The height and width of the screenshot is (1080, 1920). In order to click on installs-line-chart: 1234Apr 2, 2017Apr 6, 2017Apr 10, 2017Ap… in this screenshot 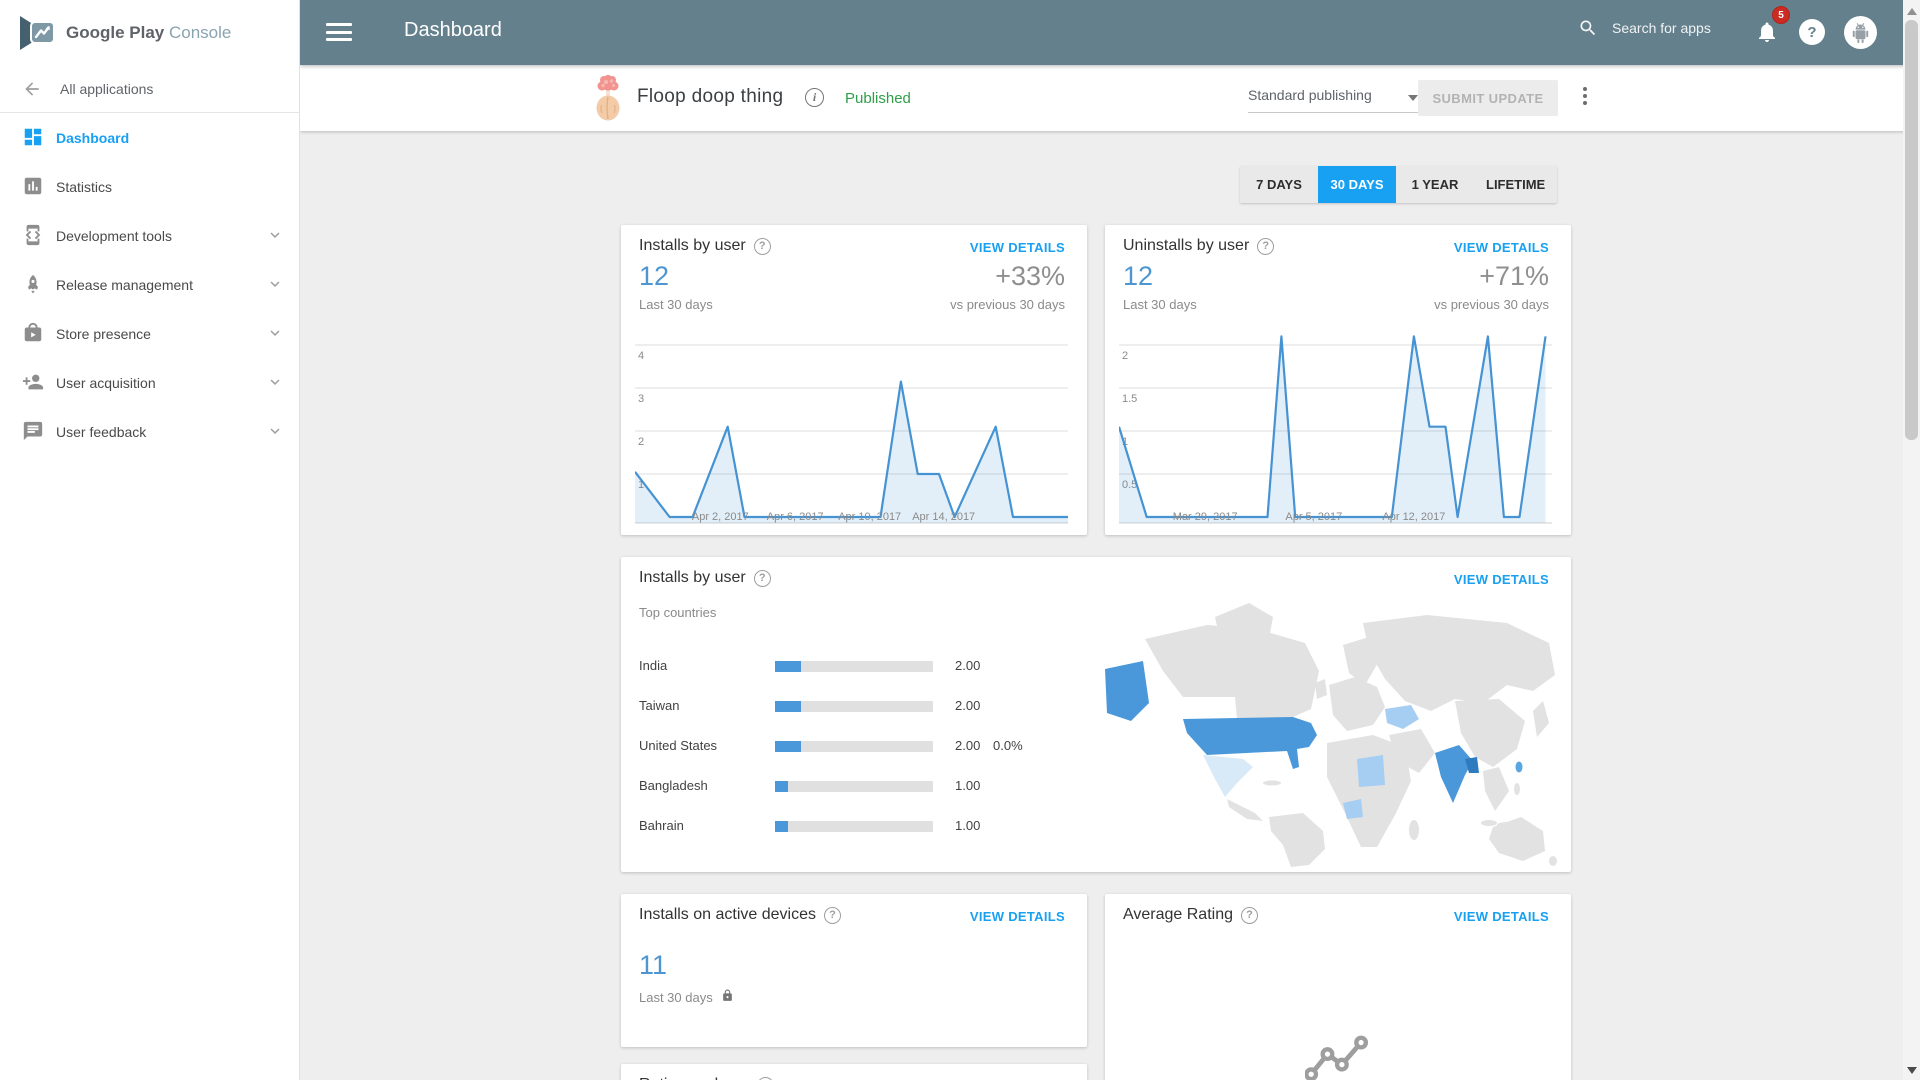, I will do `click(851, 434)`.